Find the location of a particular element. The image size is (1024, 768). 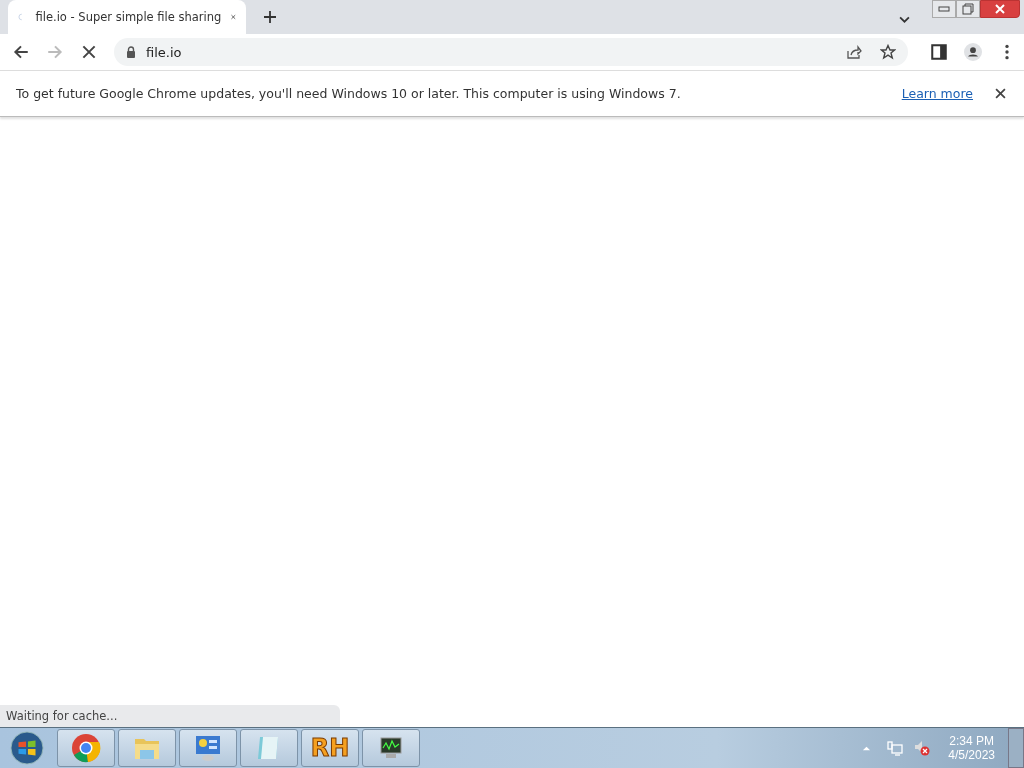

restore-icon is located at coordinates (968, 9).